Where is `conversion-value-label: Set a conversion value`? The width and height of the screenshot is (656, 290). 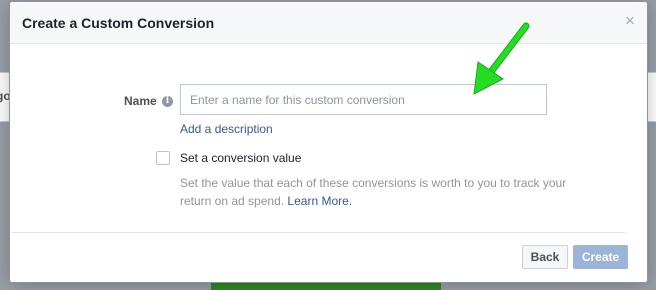
conversion-value-label: Set a conversion value is located at coordinates (241, 158).